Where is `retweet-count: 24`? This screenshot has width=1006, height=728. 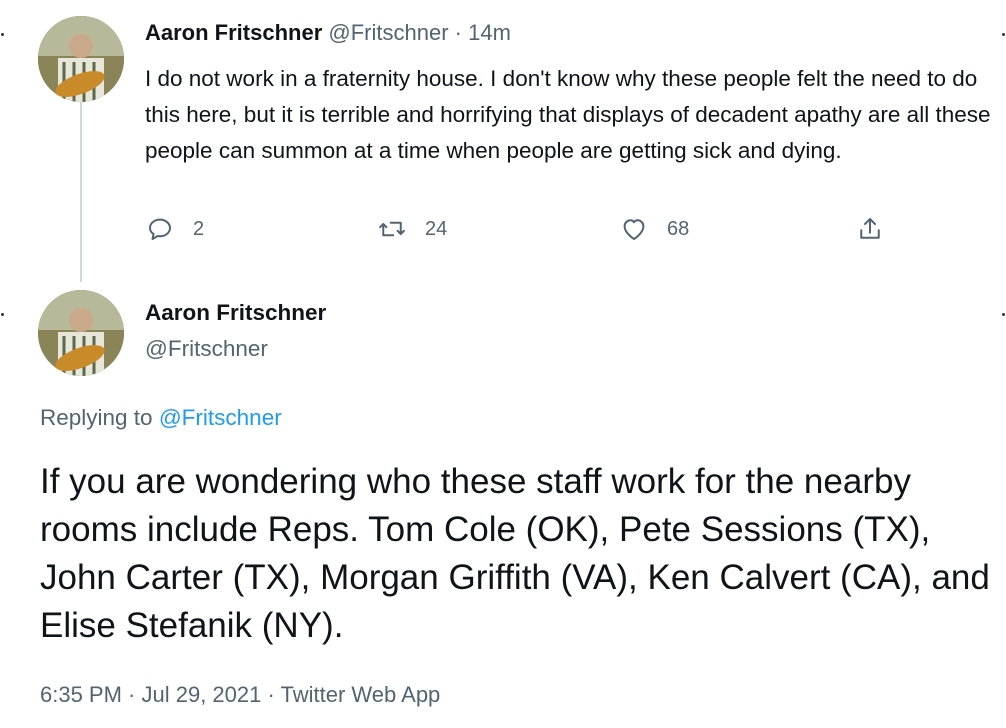
retweet-count: 24 is located at coordinates (436, 228).